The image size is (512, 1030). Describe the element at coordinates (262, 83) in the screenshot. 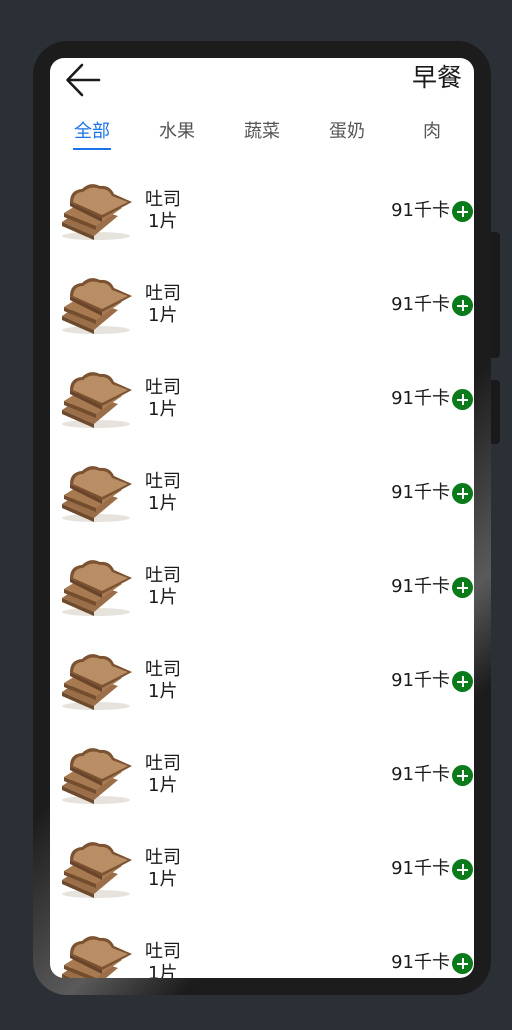

I see `header-bar: 早餐` at that location.